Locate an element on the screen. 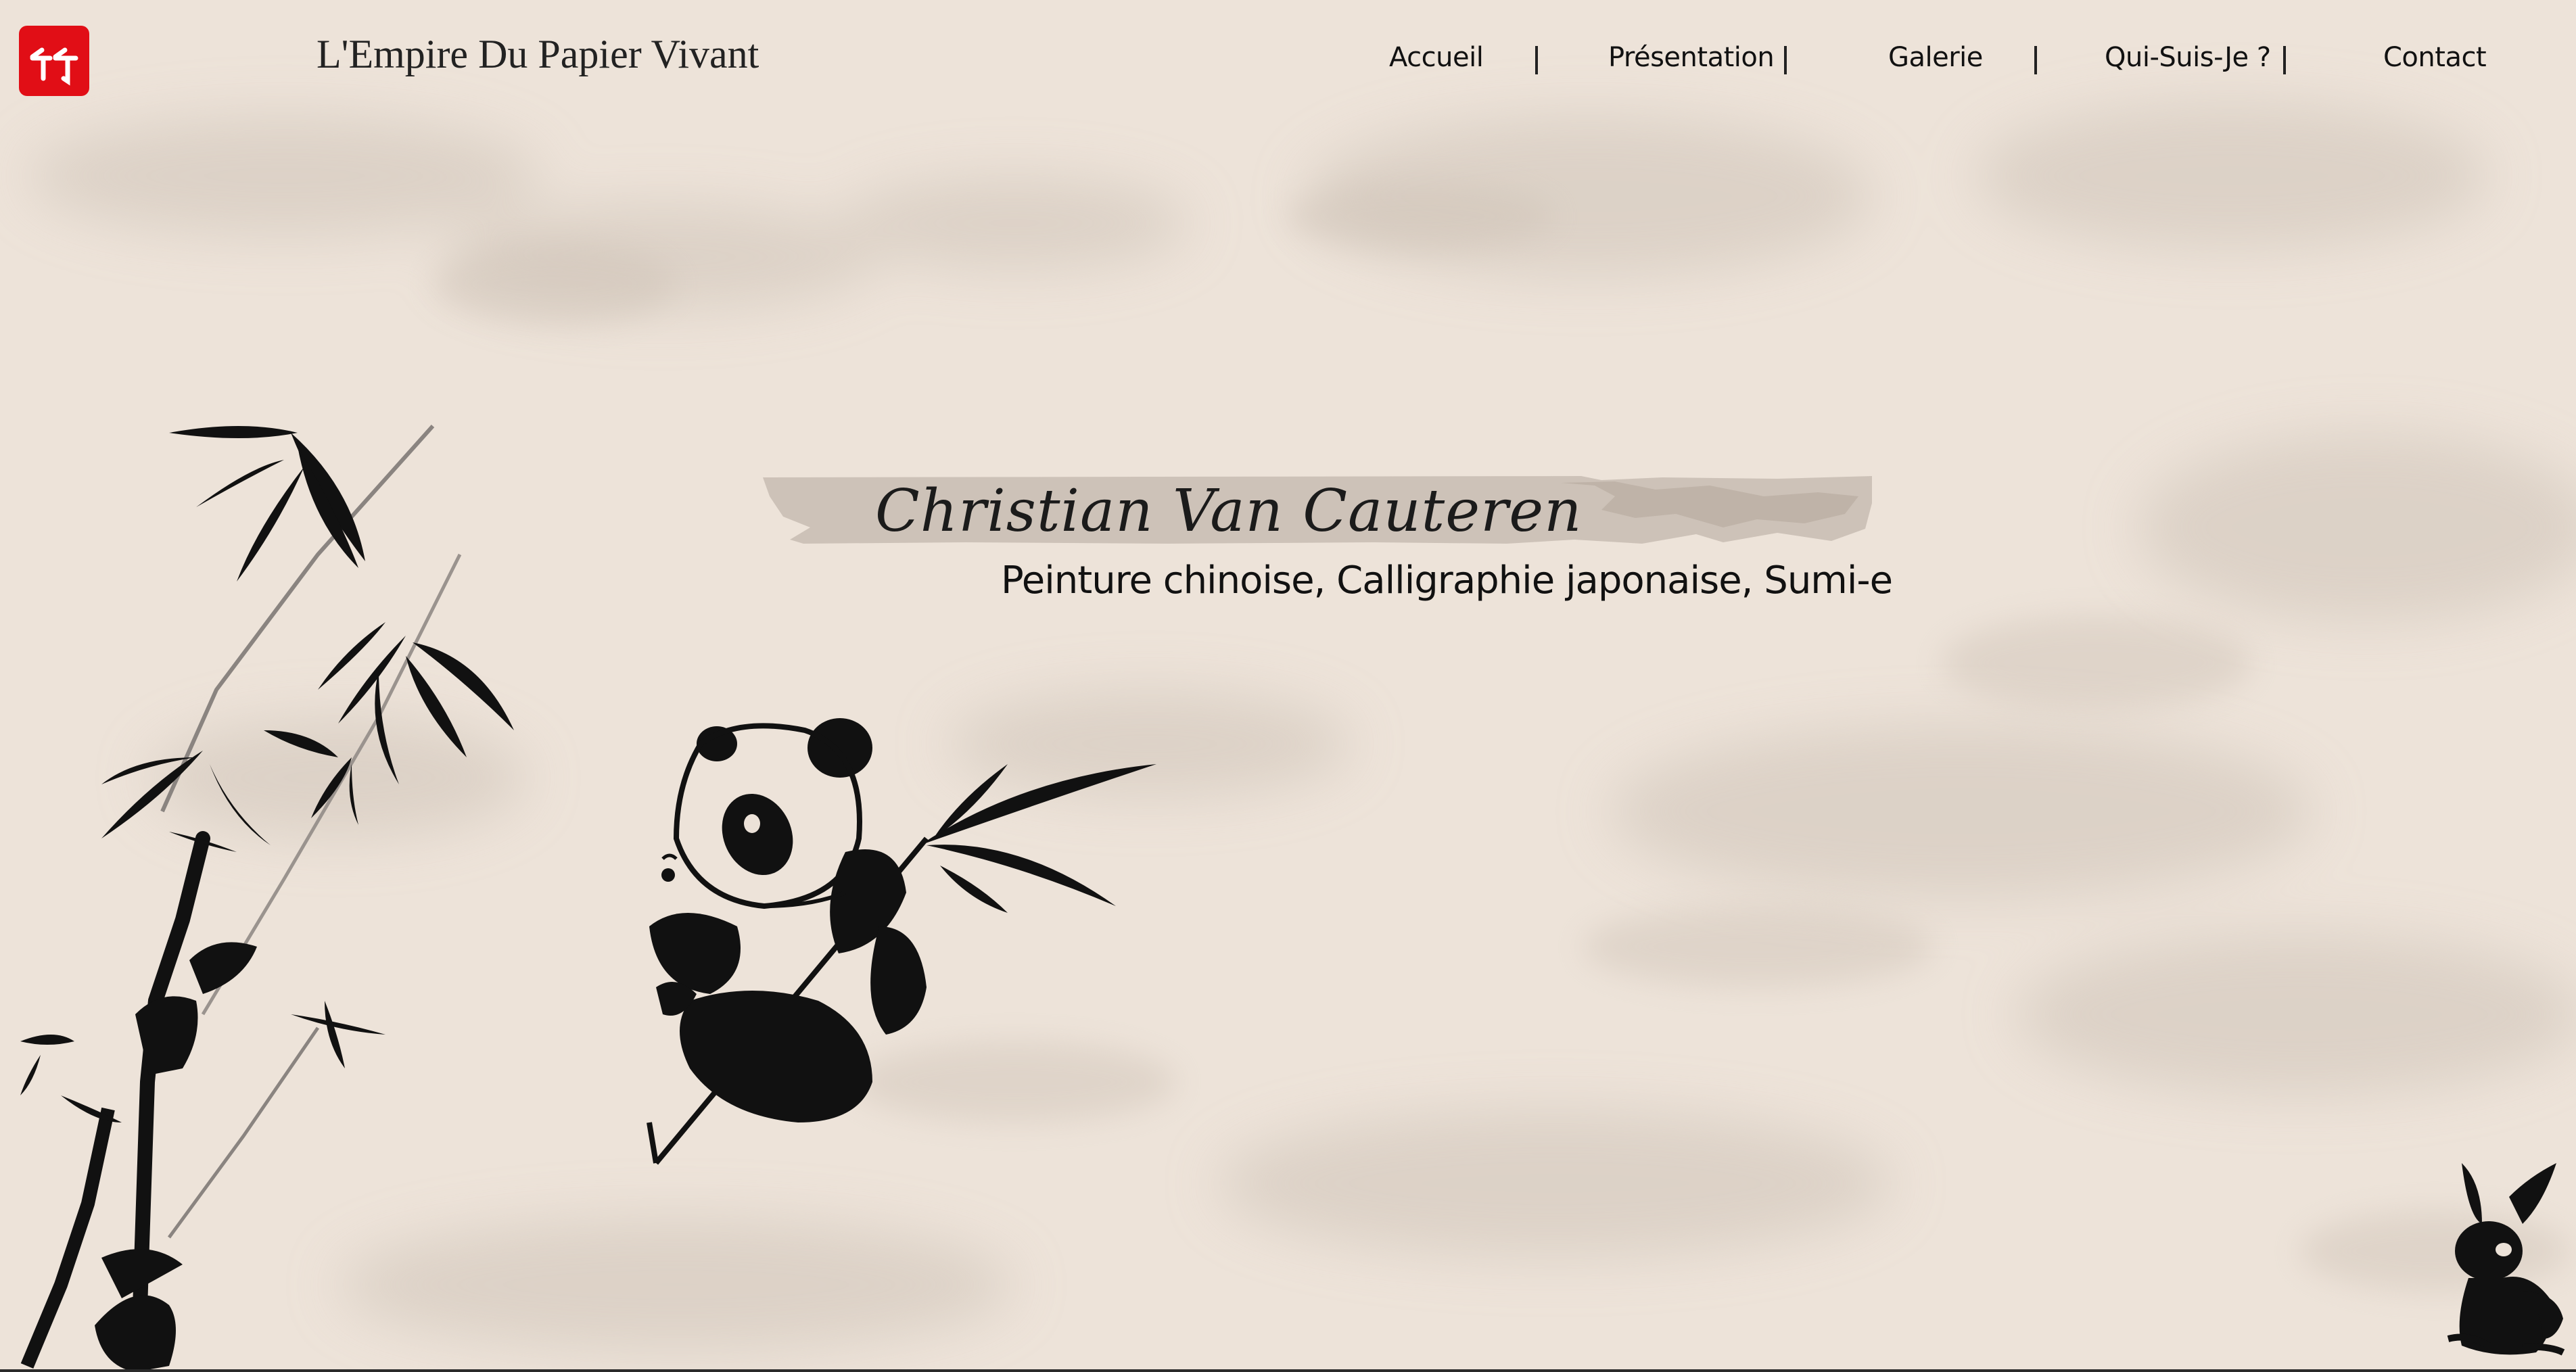 This screenshot has width=2576, height=1372. nav-item-qui-suis-je: Qui-Suis-Je ? is located at coordinates (2188, 58).